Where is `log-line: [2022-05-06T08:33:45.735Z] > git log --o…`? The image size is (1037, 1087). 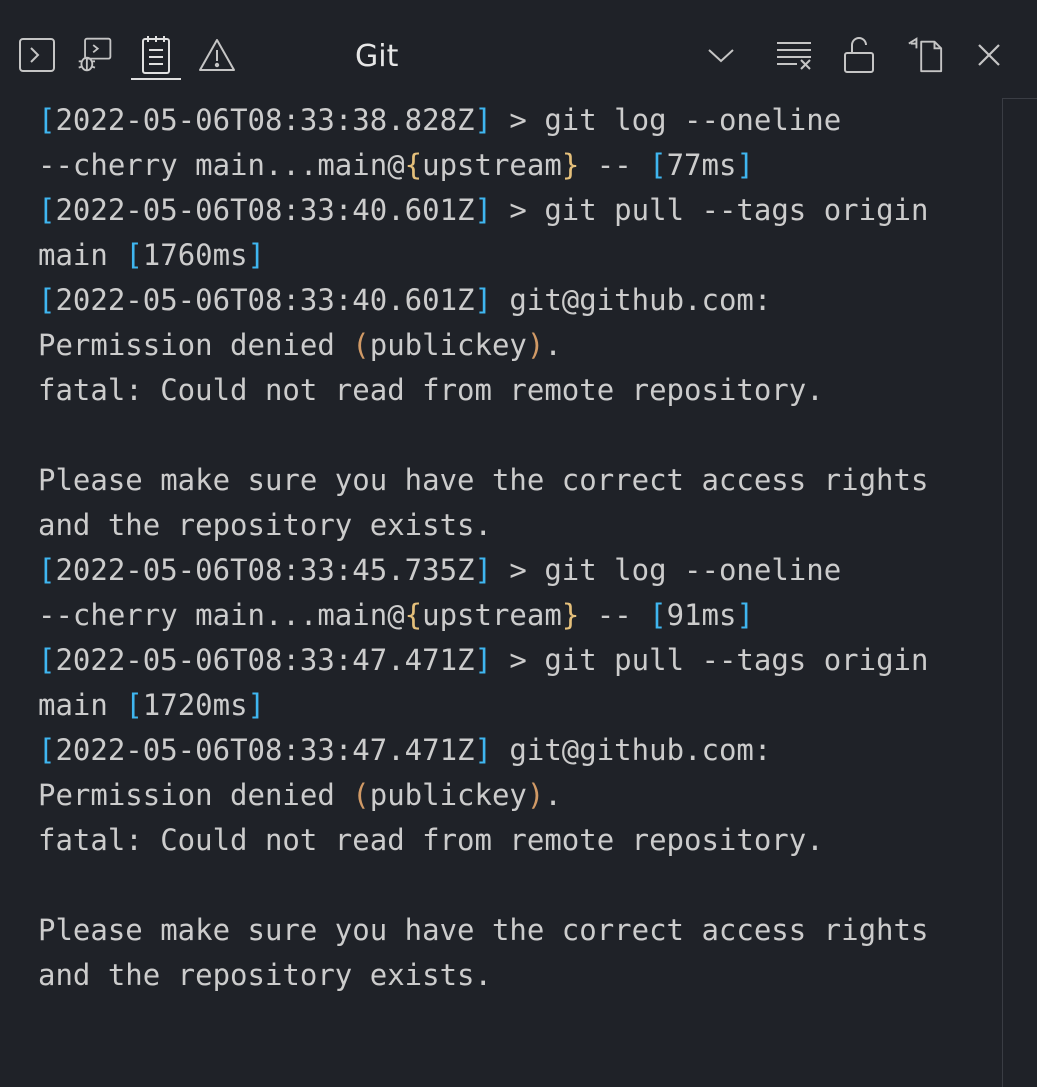
log-line: [2022-05-06T08:33:45.735Z] > git log --o… is located at coordinates (508, 570).